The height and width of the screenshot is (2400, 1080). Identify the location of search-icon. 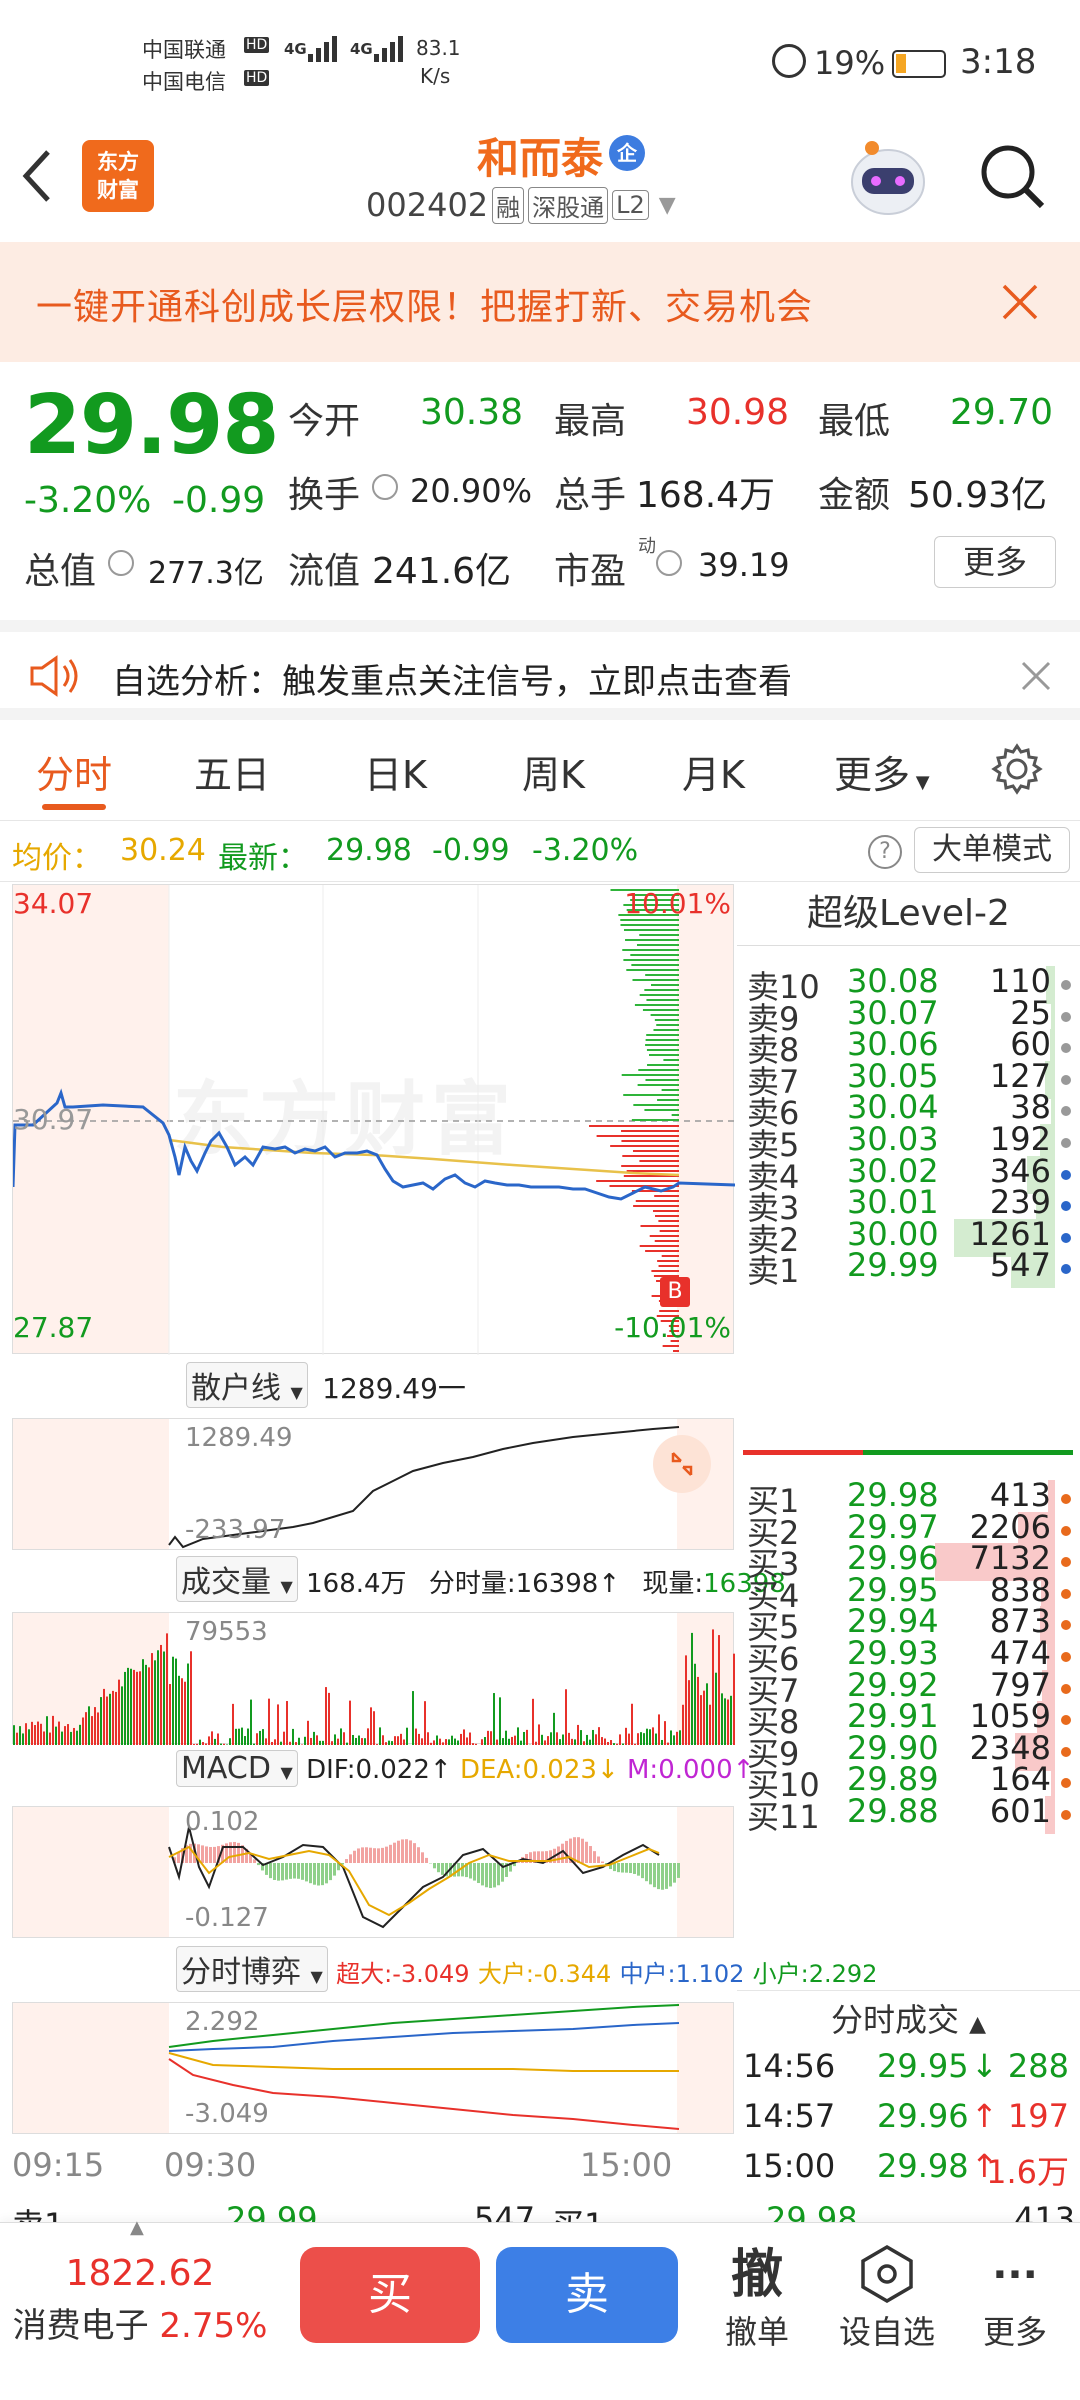
(1011, 175).